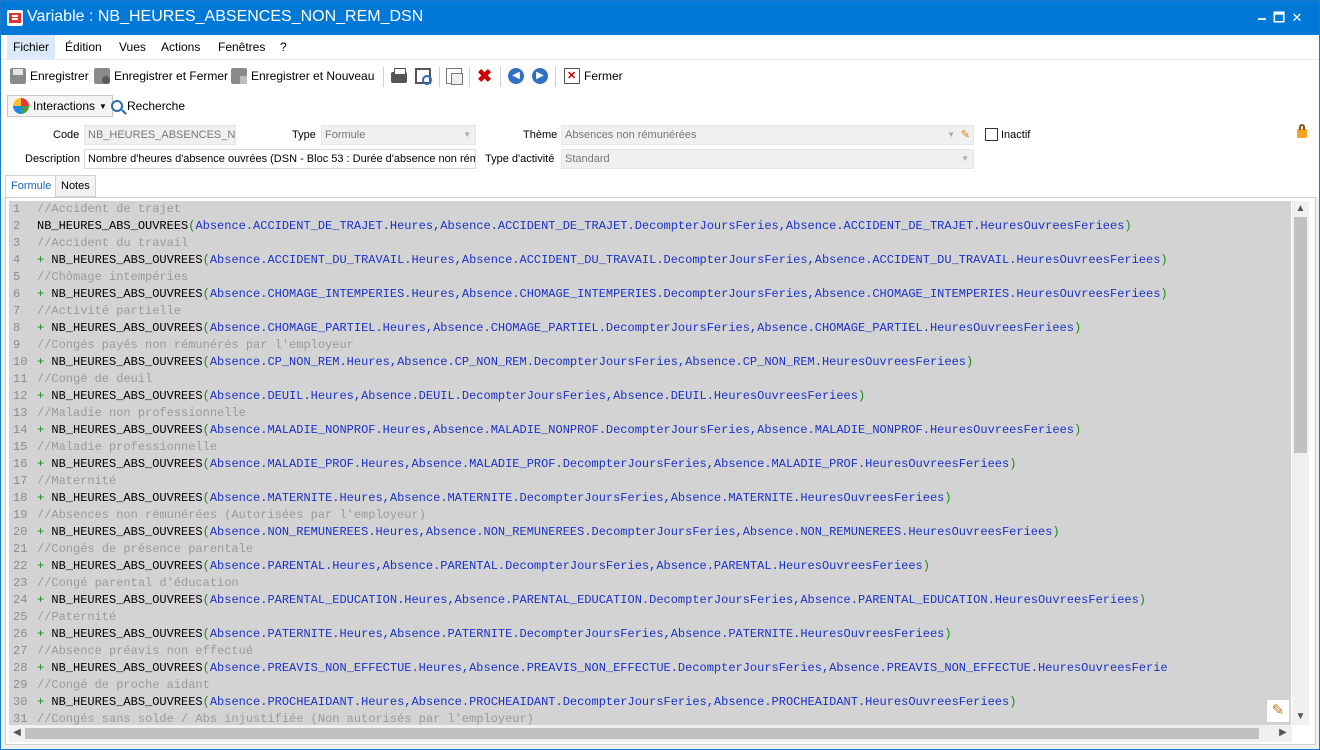 This screenshot has width=1320, height=750. I want to click on save-close-button: Enregistrer et Fermer, so click(161, 76).